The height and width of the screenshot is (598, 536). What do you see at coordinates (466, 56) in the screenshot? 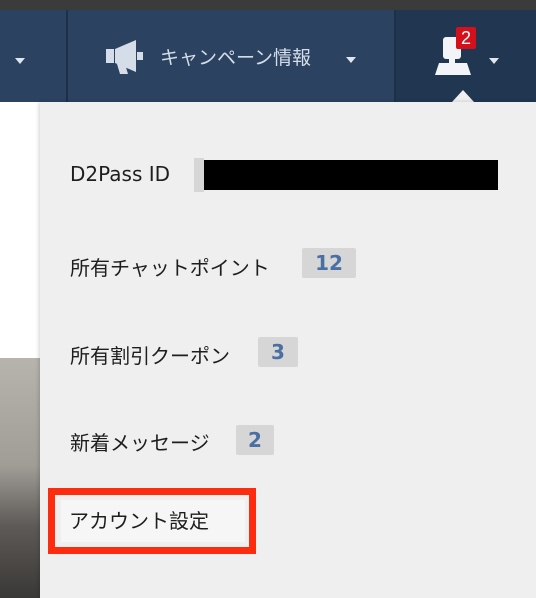
I see `user-menu-button` at bounding box center [466, 56].